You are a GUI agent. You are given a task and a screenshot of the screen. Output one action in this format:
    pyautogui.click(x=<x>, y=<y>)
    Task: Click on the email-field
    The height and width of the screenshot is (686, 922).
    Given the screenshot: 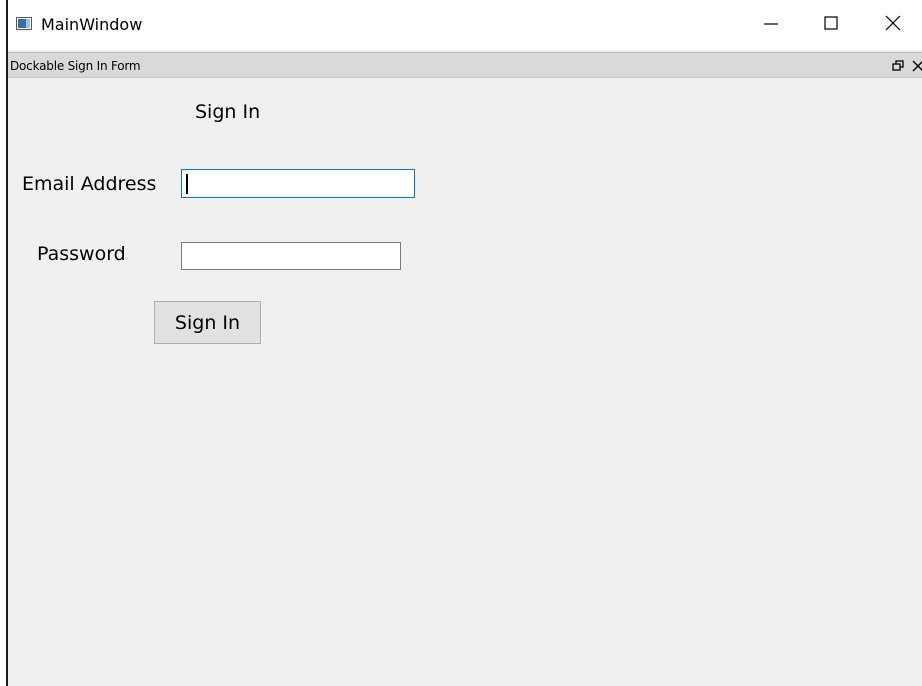 What is the action you would take?
    pyautogui.click(x=298, y=183)
    